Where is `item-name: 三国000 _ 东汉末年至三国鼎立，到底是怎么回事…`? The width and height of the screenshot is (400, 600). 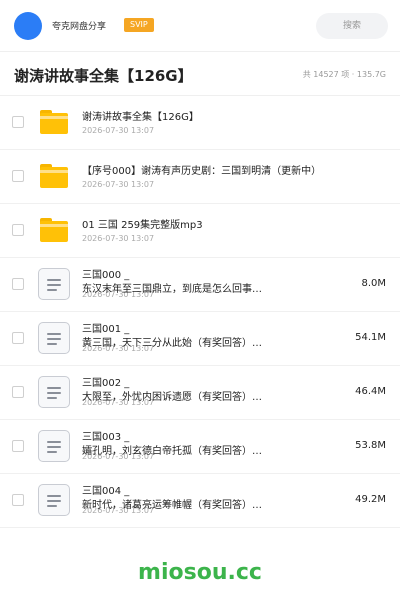 item-name: 三国000 _ 东汉末年至三国鼎立，到底是怎么回事… is located at coordinates (207, 283).